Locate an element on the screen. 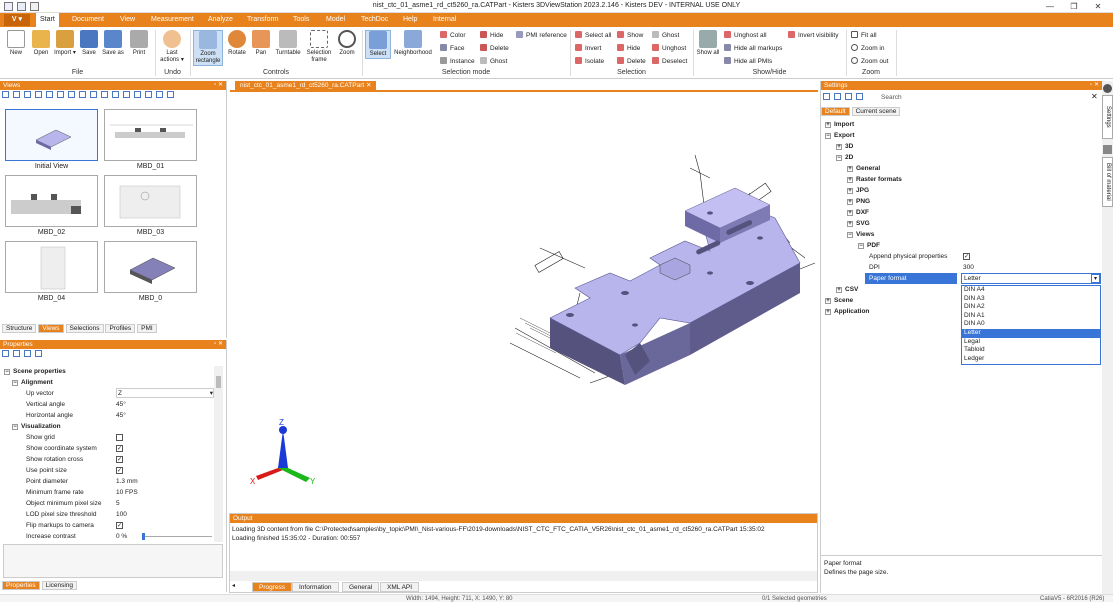 The height and width of the screenshot is (603, 1113). frame-rate-value: 10 FPS is located at coordinates (127, 492).